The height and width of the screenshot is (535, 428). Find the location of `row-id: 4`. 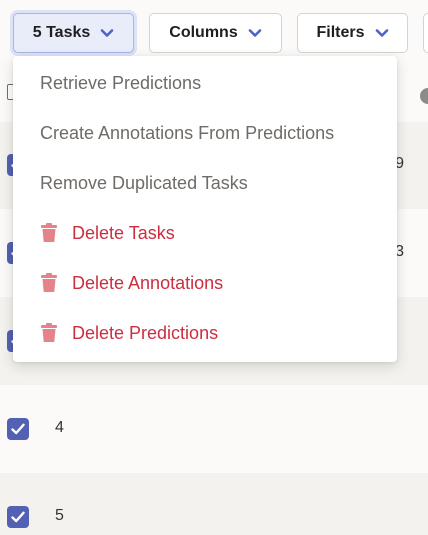

row-id: 4 is located at coordinates (59, 427).